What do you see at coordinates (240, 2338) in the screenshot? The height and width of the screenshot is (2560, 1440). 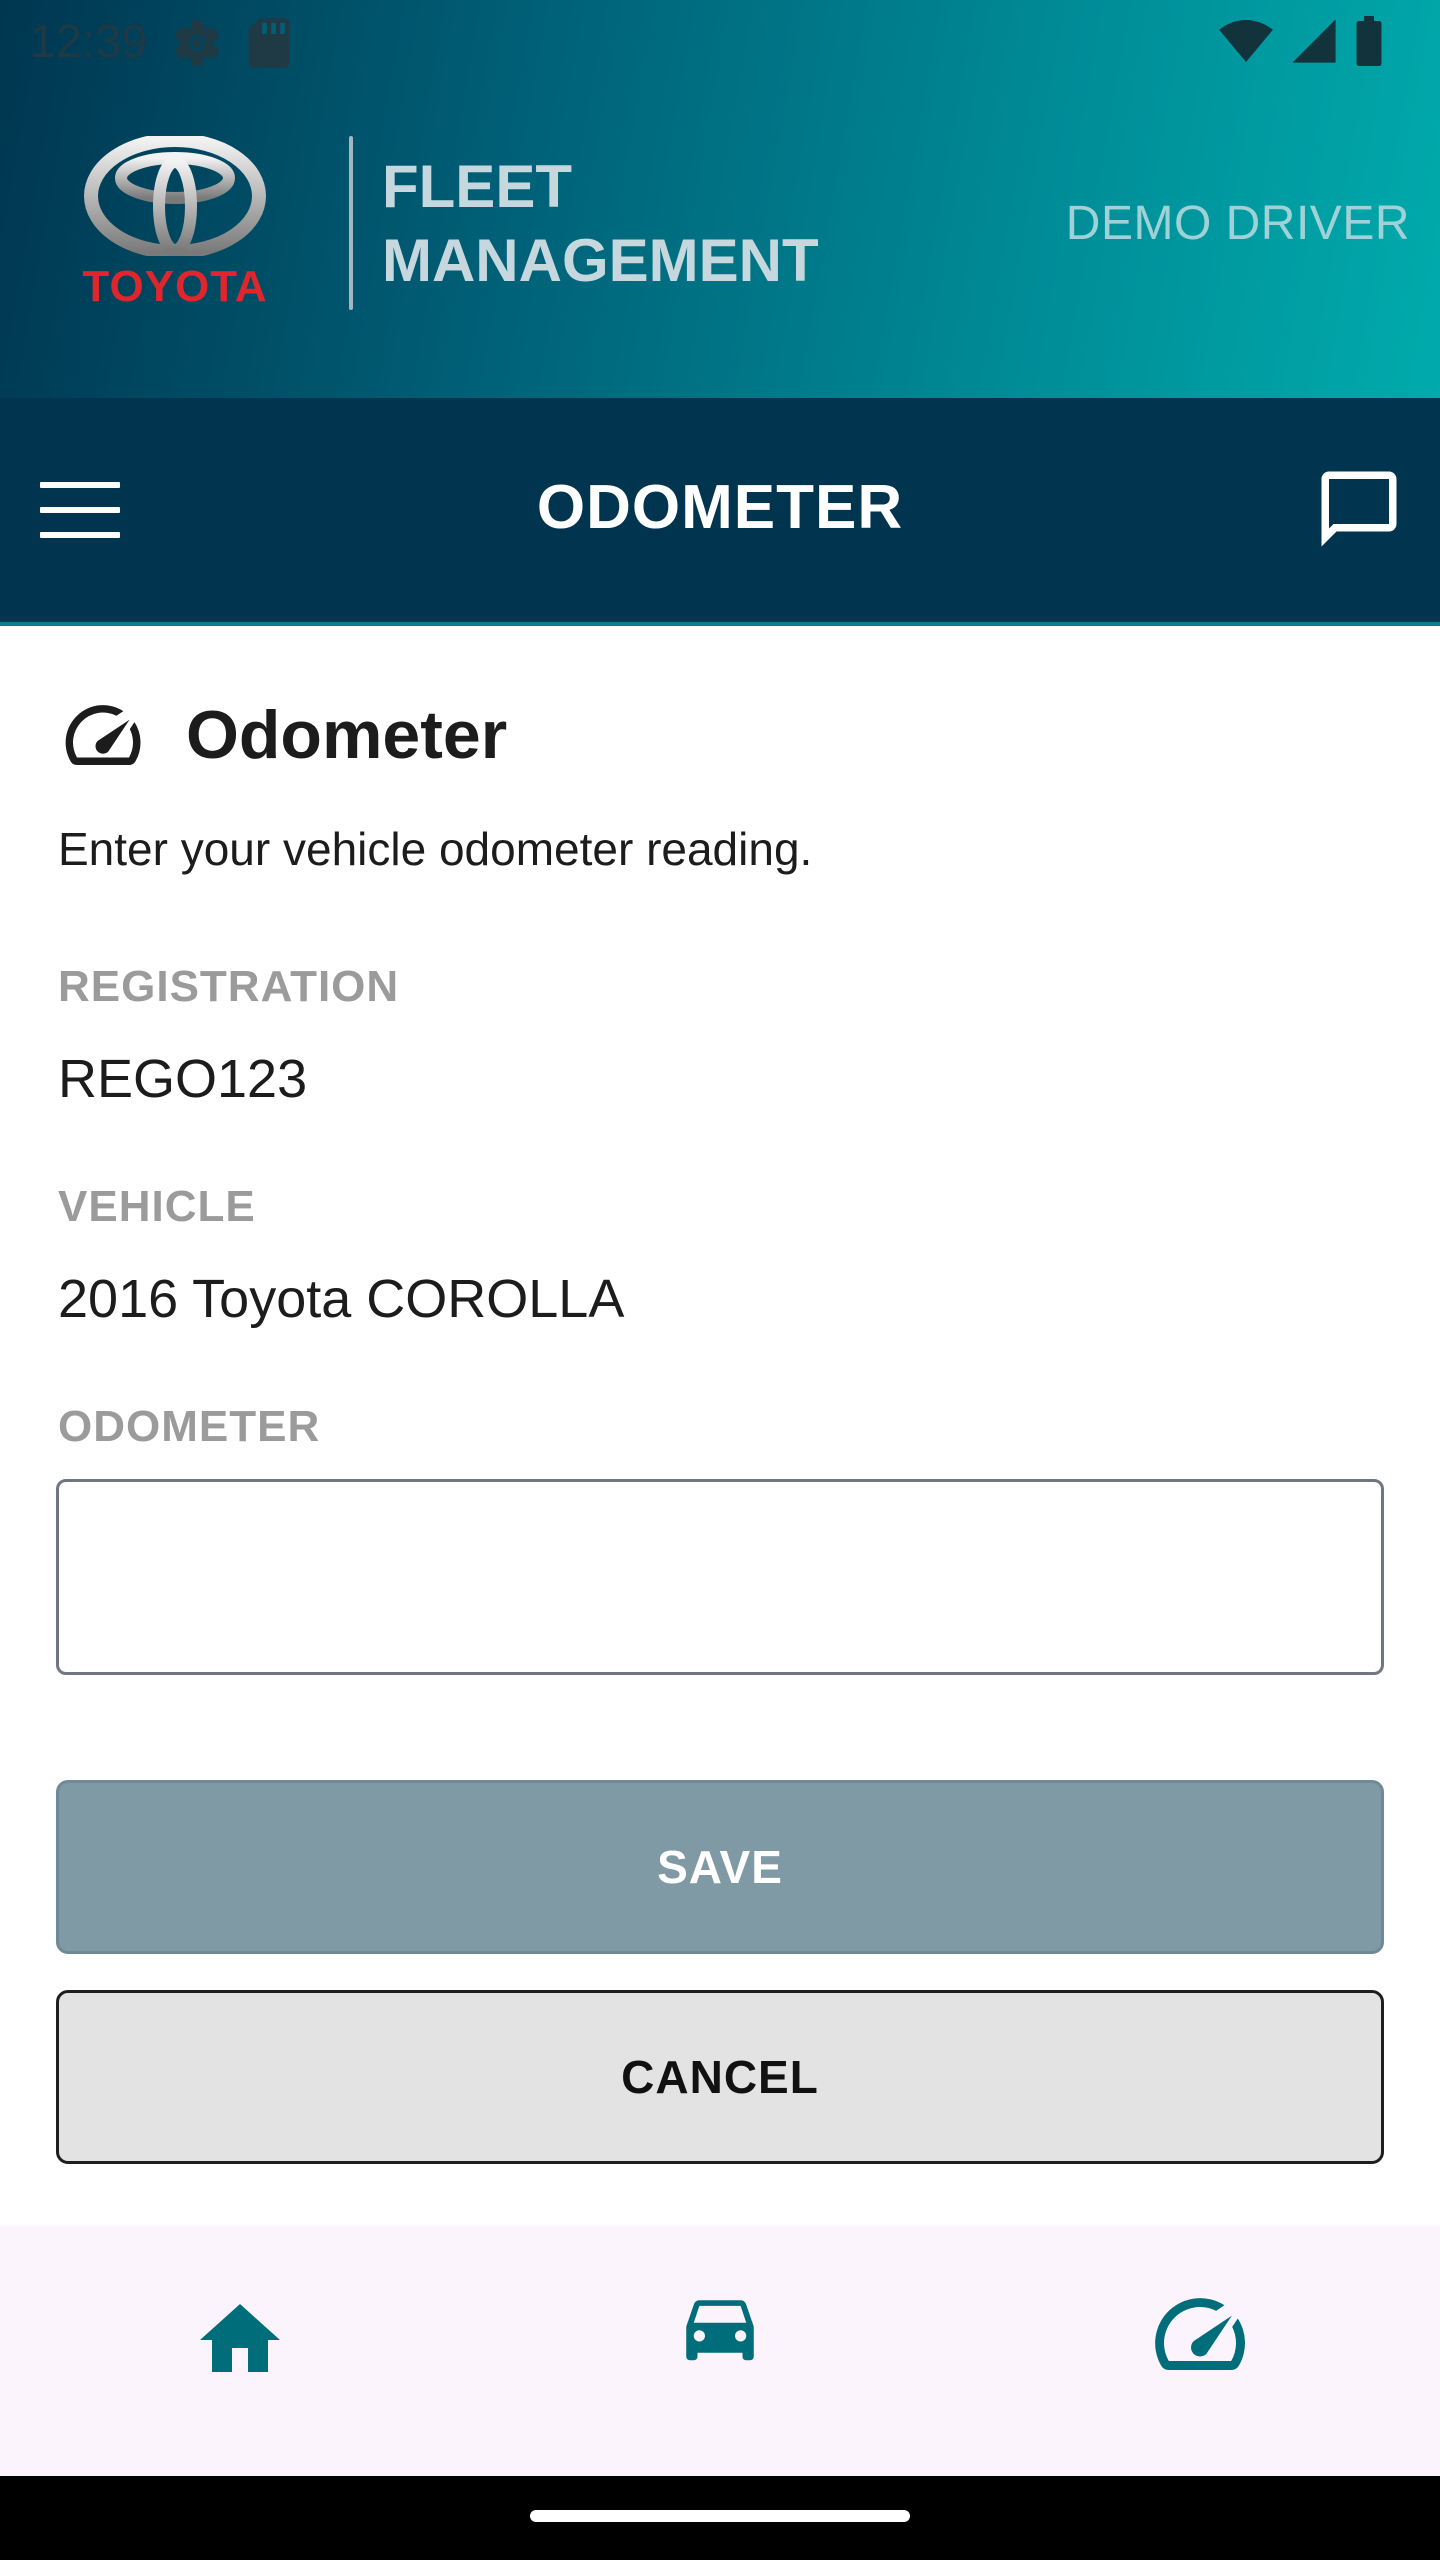 I see `home-icon` at bounding box center [240, 2338].